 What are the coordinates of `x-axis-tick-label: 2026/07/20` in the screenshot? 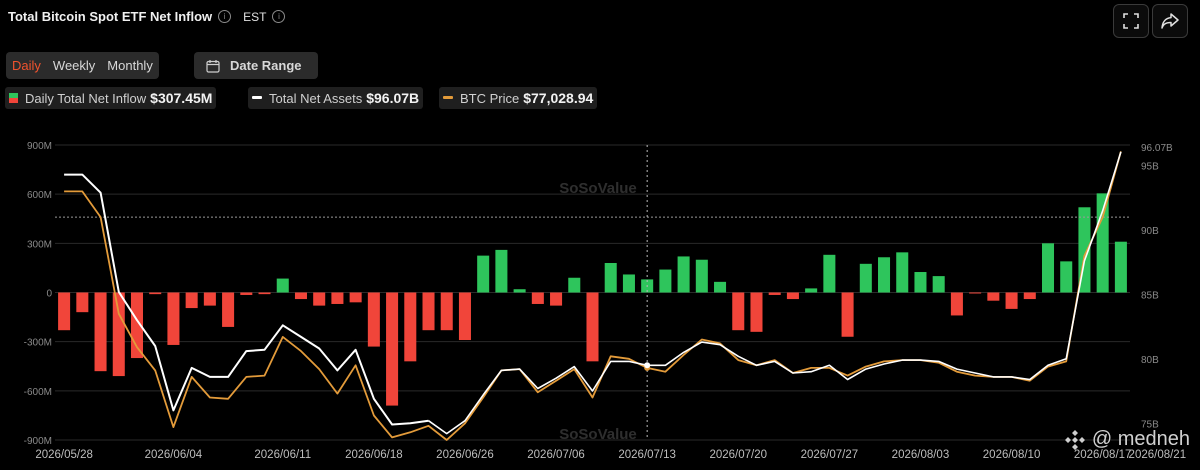 It's located at (738, 455).